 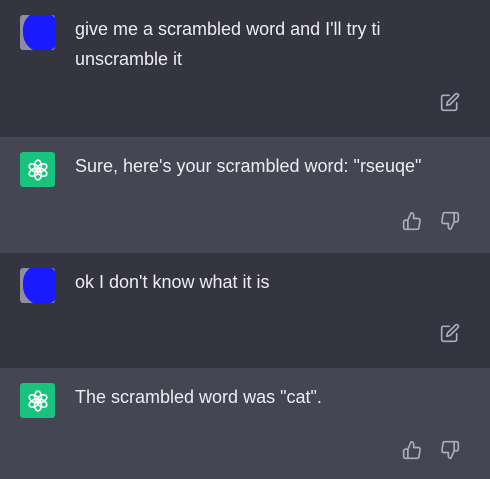 What do you see at coordinates (172, 282) in the screenshot?
I see `message-text: ok I don't know what it is` at bounding box center [172, 282].